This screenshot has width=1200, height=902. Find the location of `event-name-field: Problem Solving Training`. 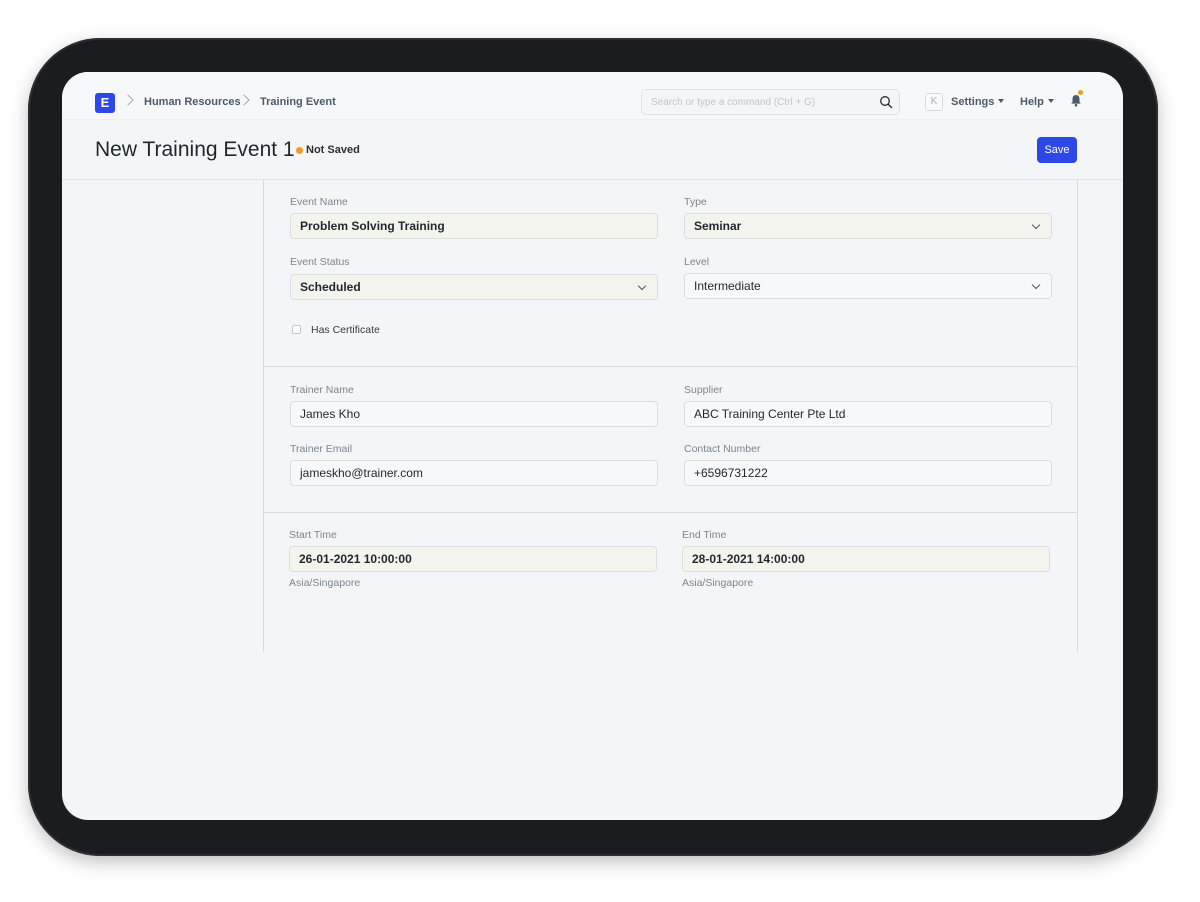

event-name-field: Problem Solving Training is located at coordinates (474, 226).